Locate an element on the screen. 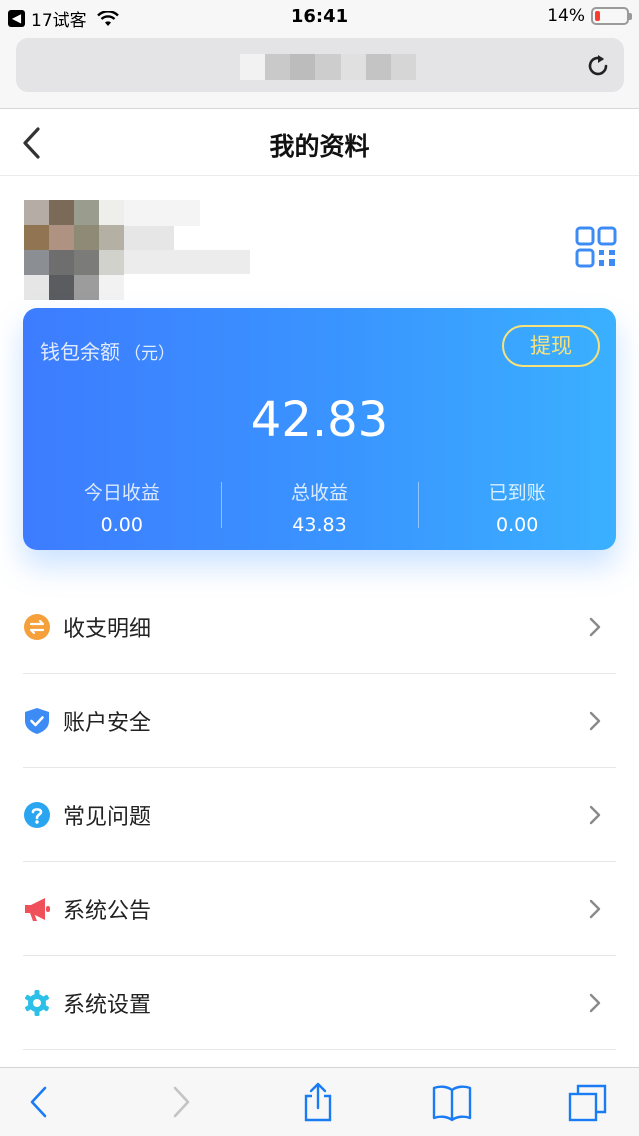  page-header: 我的资料 is located at coordinates (319, 142).